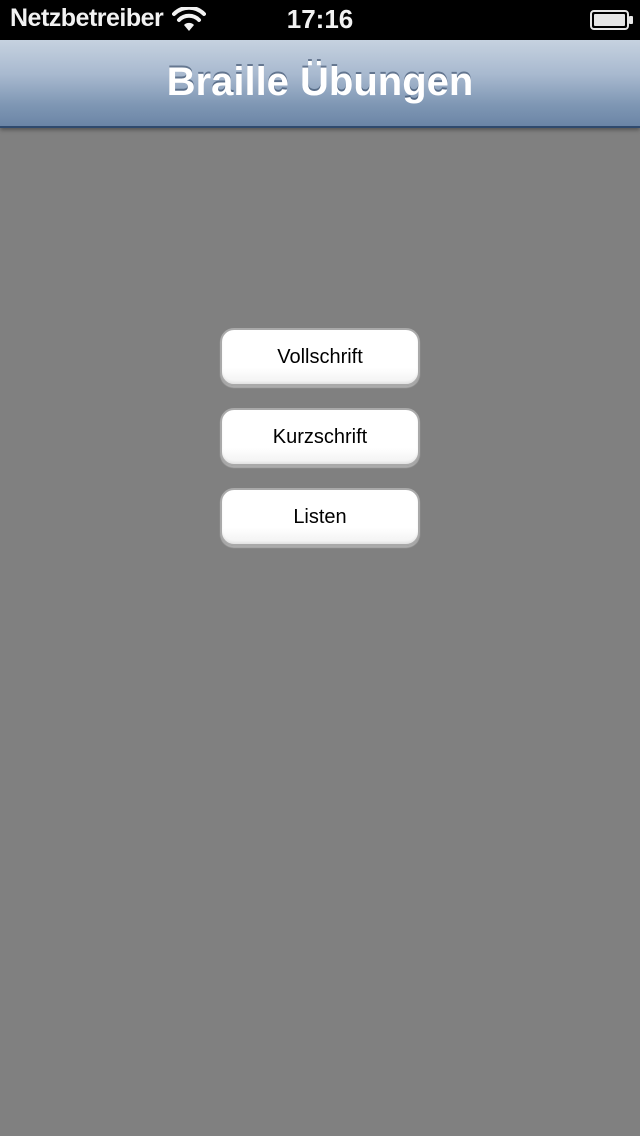 The image size is (640, 1136). What do you see at coordinates (320, 357) in the screenshot?
I see `vollschrift-button: Vollschrift` at bounding box center [320, 357].